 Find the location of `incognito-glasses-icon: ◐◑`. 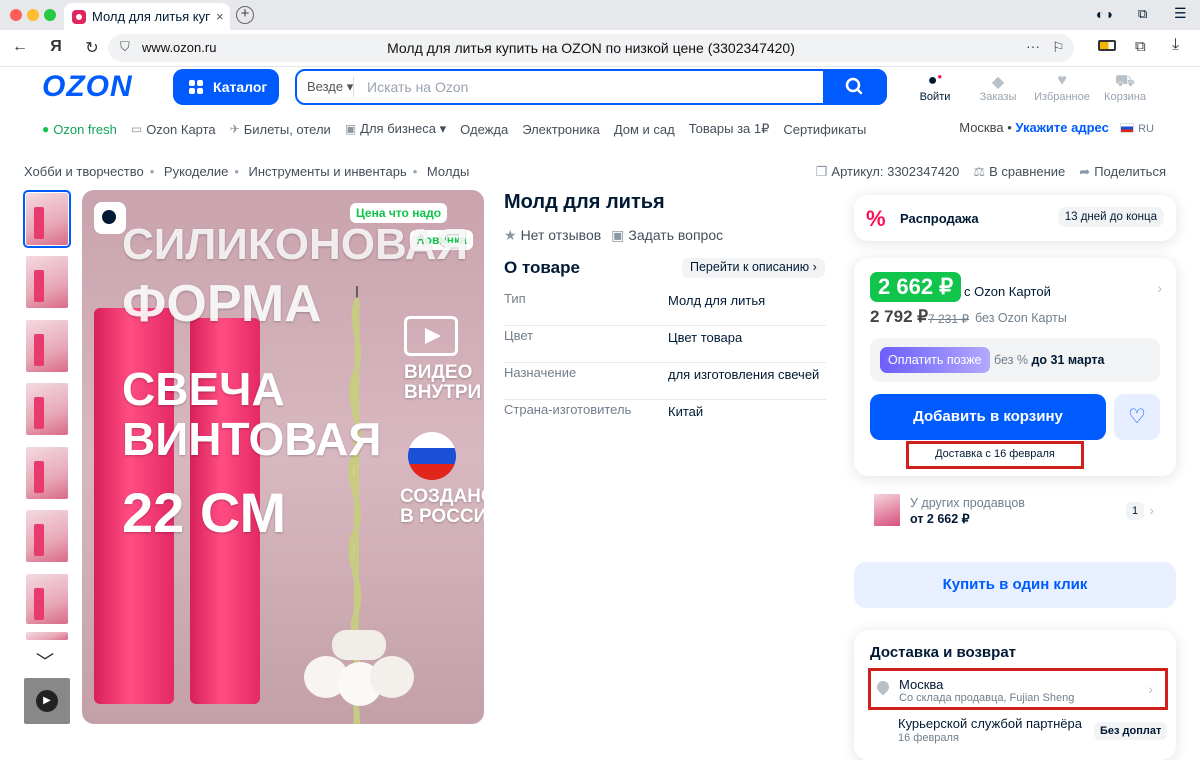

incognito-glasses-icon: ◐◑ is located at coordinates (1104, 14).